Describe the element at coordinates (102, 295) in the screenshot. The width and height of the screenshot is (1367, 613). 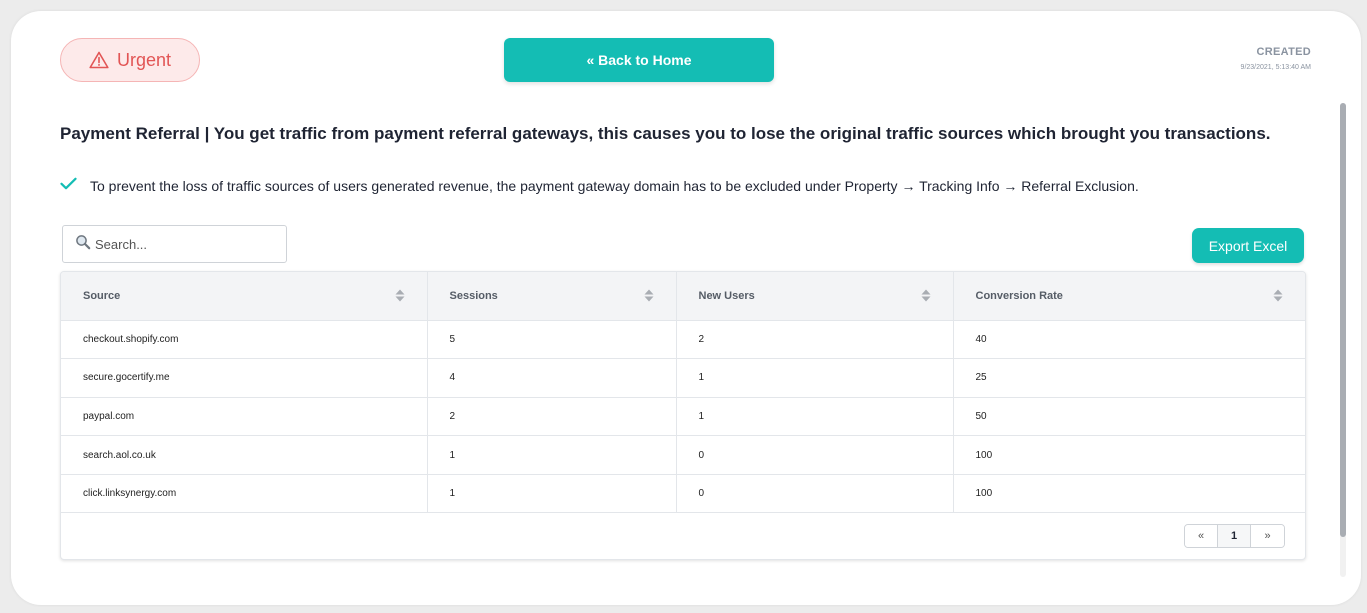
I see `column-header-label: Source` at that location.